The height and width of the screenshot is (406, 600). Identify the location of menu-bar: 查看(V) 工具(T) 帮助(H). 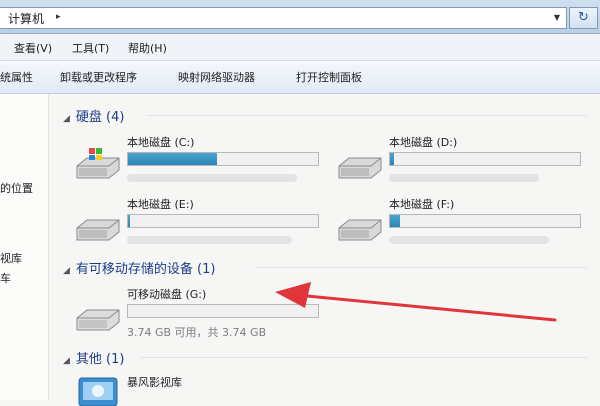
(300, 47).